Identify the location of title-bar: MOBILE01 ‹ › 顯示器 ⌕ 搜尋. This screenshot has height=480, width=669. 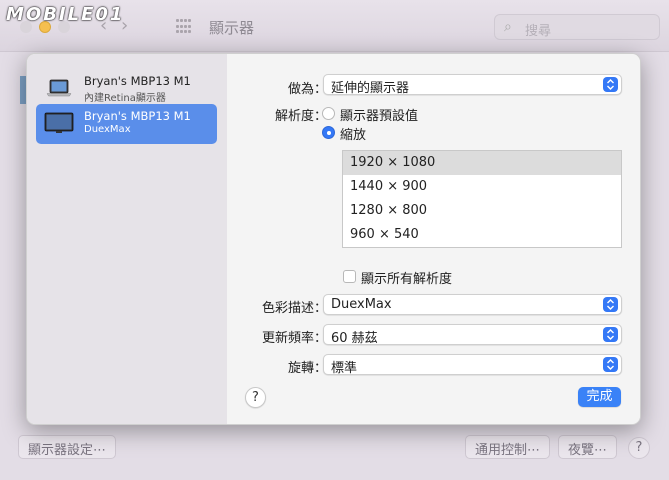
(334, 26).